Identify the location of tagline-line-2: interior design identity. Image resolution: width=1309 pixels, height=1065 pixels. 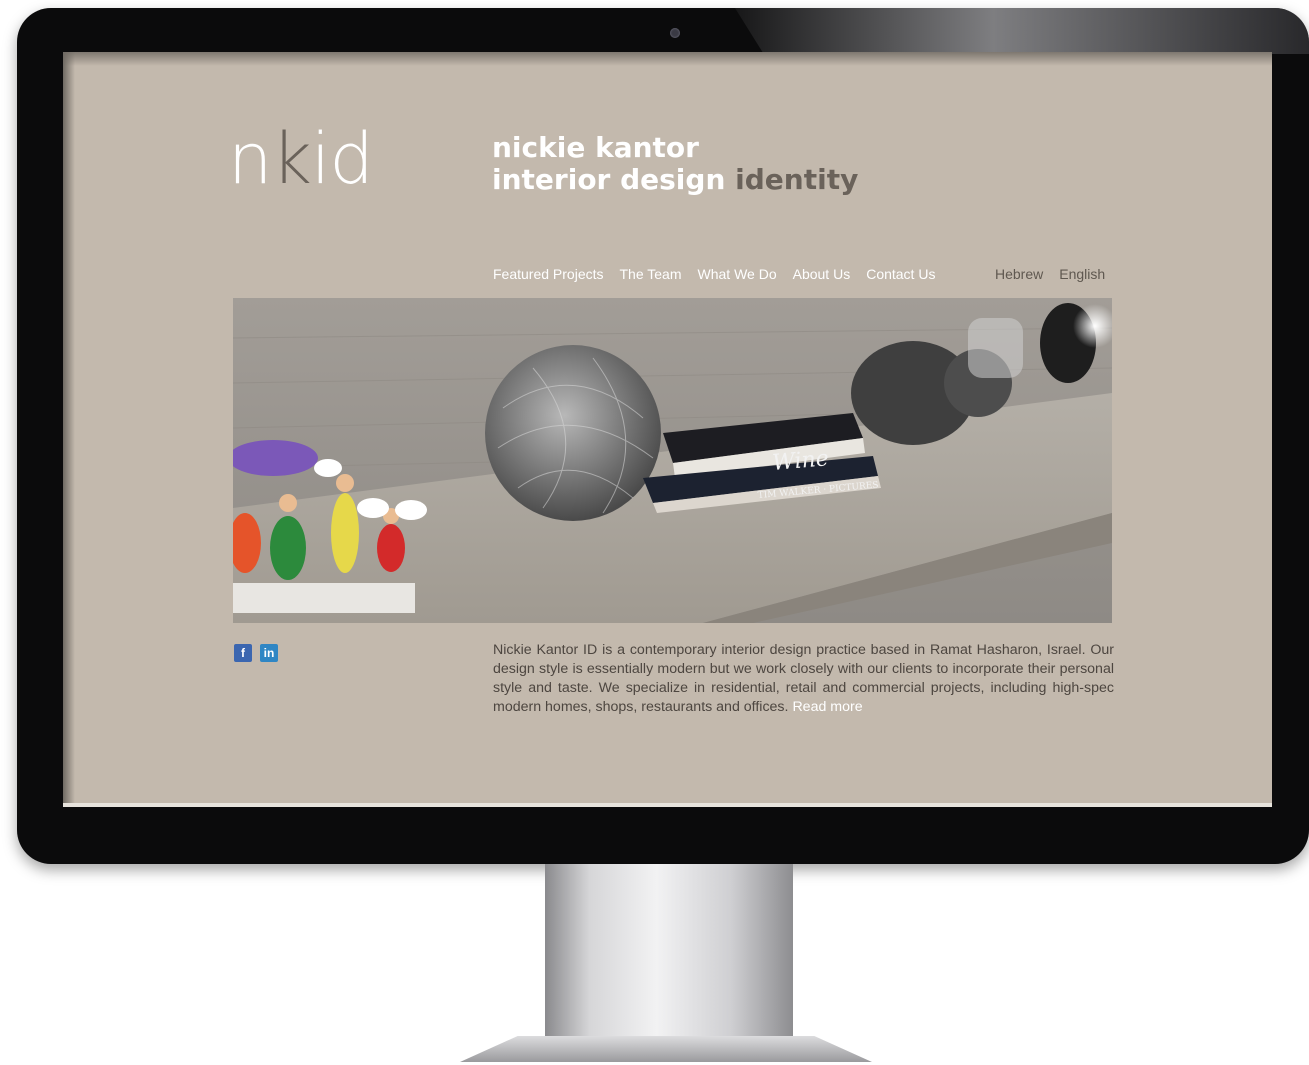
(675, 180).